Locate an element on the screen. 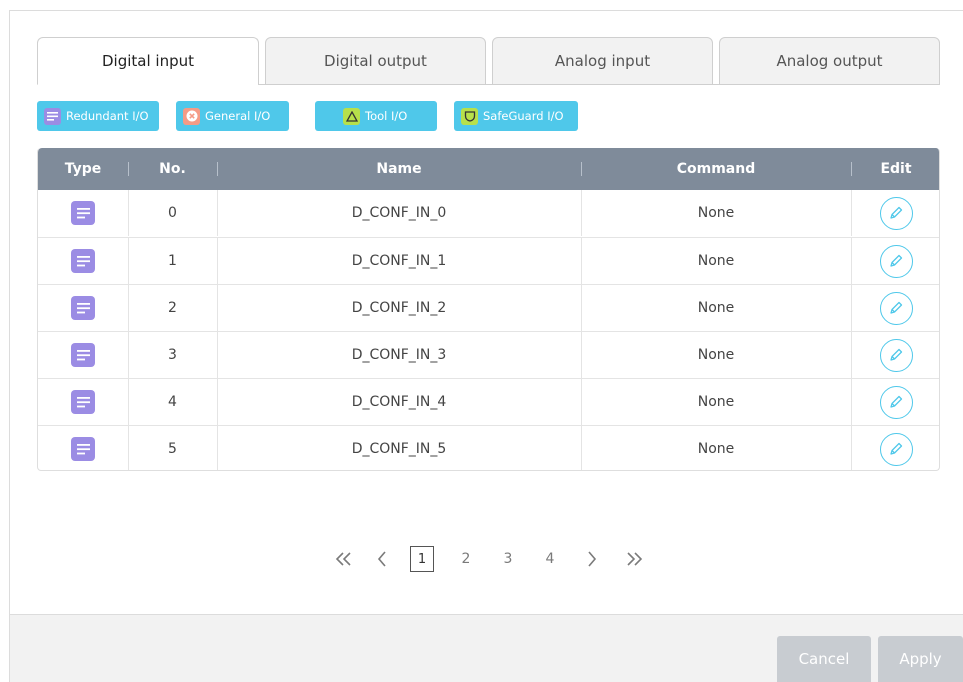  table-row: 1 D_CONF_IN_1 None is located at coordinates (488, 260).